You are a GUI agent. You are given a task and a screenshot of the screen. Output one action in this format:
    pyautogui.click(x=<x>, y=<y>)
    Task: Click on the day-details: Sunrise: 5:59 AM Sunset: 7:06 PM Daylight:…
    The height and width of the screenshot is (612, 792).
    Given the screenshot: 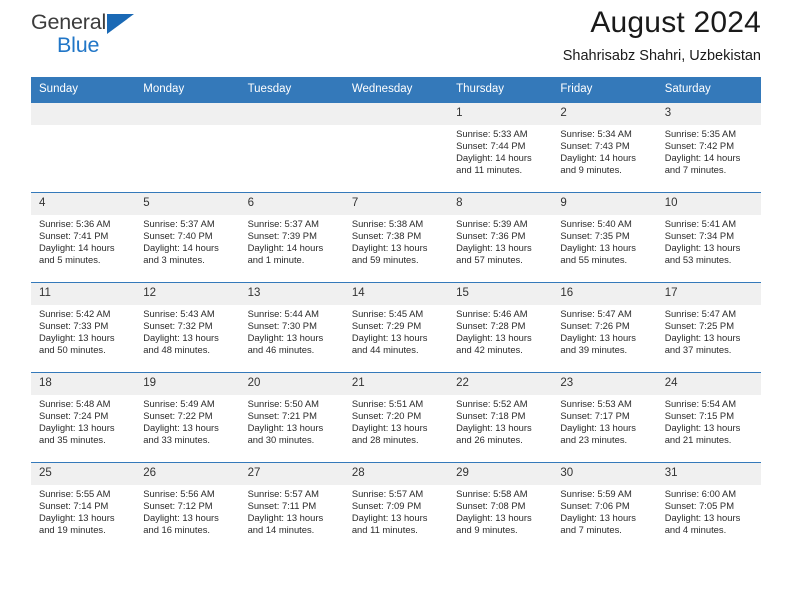 What is the action you would take?
    pyautogui.click(x=604, y=510)
    